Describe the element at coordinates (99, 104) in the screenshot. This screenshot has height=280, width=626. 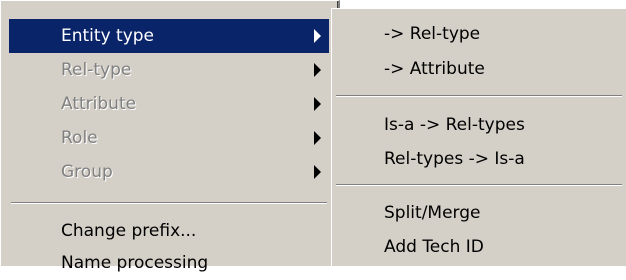
I see `menu-item-label: Attribute` at that location.